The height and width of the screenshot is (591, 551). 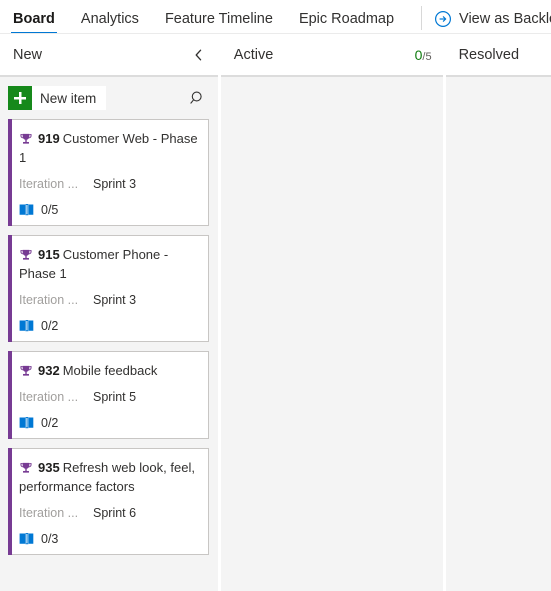 What do you see at coordinates (108, 264) in the screenshot?
I see `card-title-row: 915 Customer Phone - Phase 1` at bounding box center [108, 264].